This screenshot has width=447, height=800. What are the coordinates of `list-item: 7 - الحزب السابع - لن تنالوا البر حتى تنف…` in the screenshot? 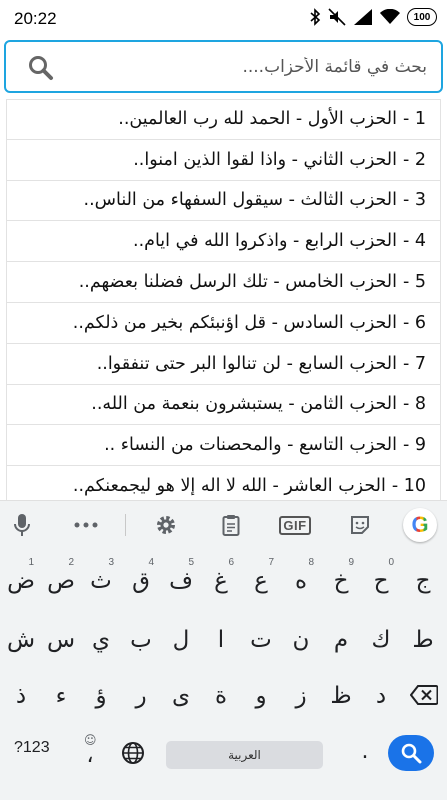 It's located at (223, 364).